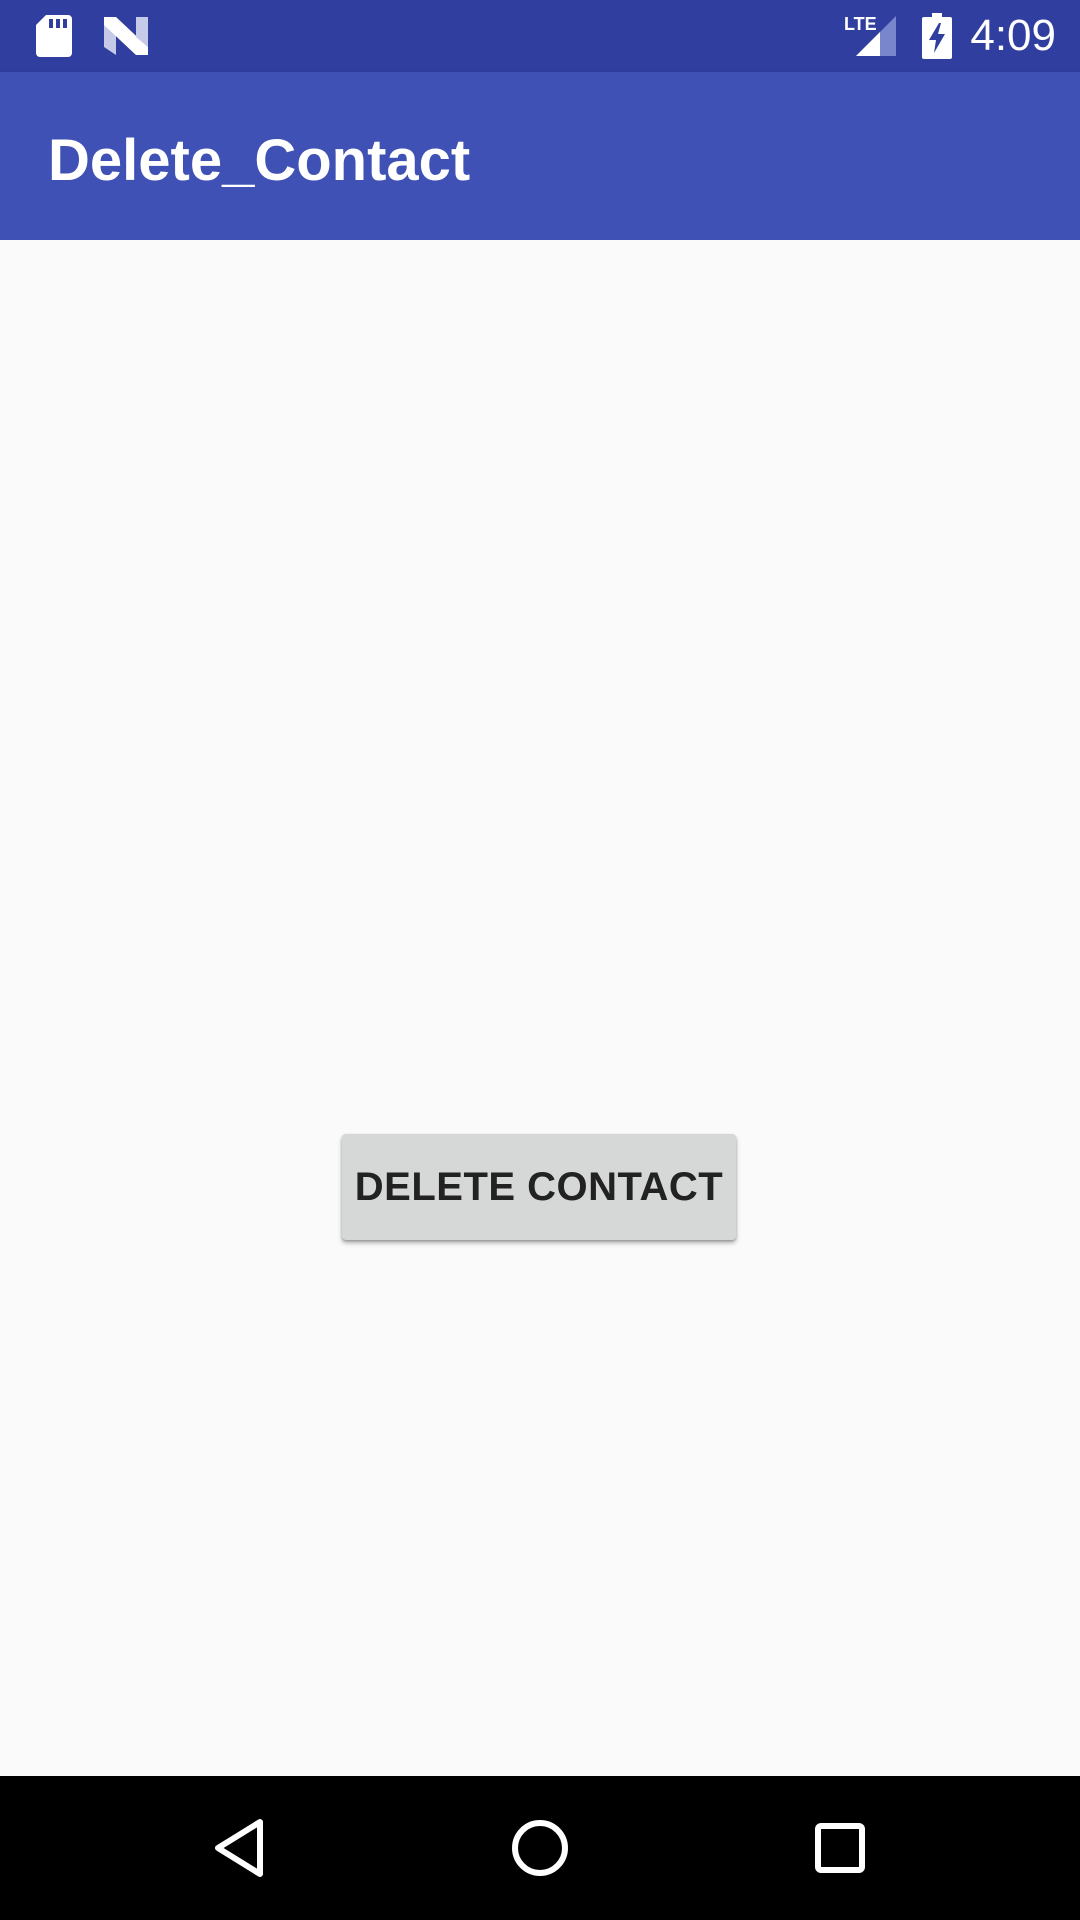 This screenshot has height=1920, width=1080. I want to click on app-title: Delete_Contact, so click(259, 160).